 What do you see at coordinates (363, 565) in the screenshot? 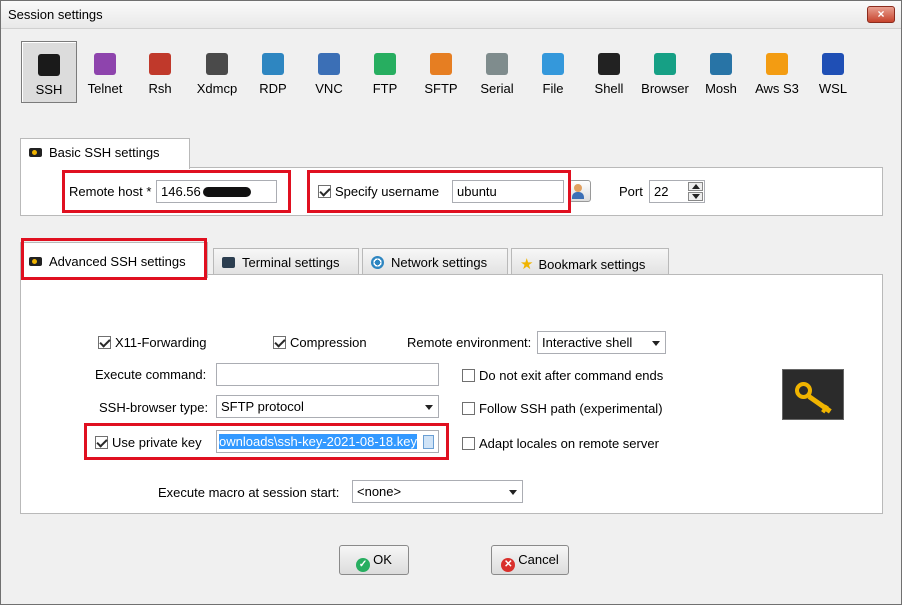
I see `check-icon: ✓` at bounding box center [363, 565].